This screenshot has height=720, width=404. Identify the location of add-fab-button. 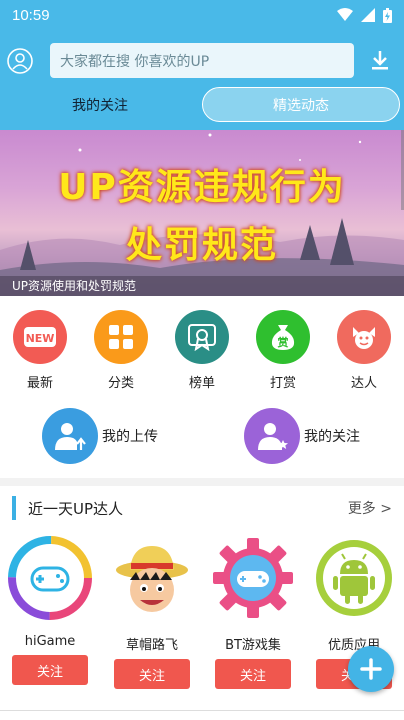
(371, 669).